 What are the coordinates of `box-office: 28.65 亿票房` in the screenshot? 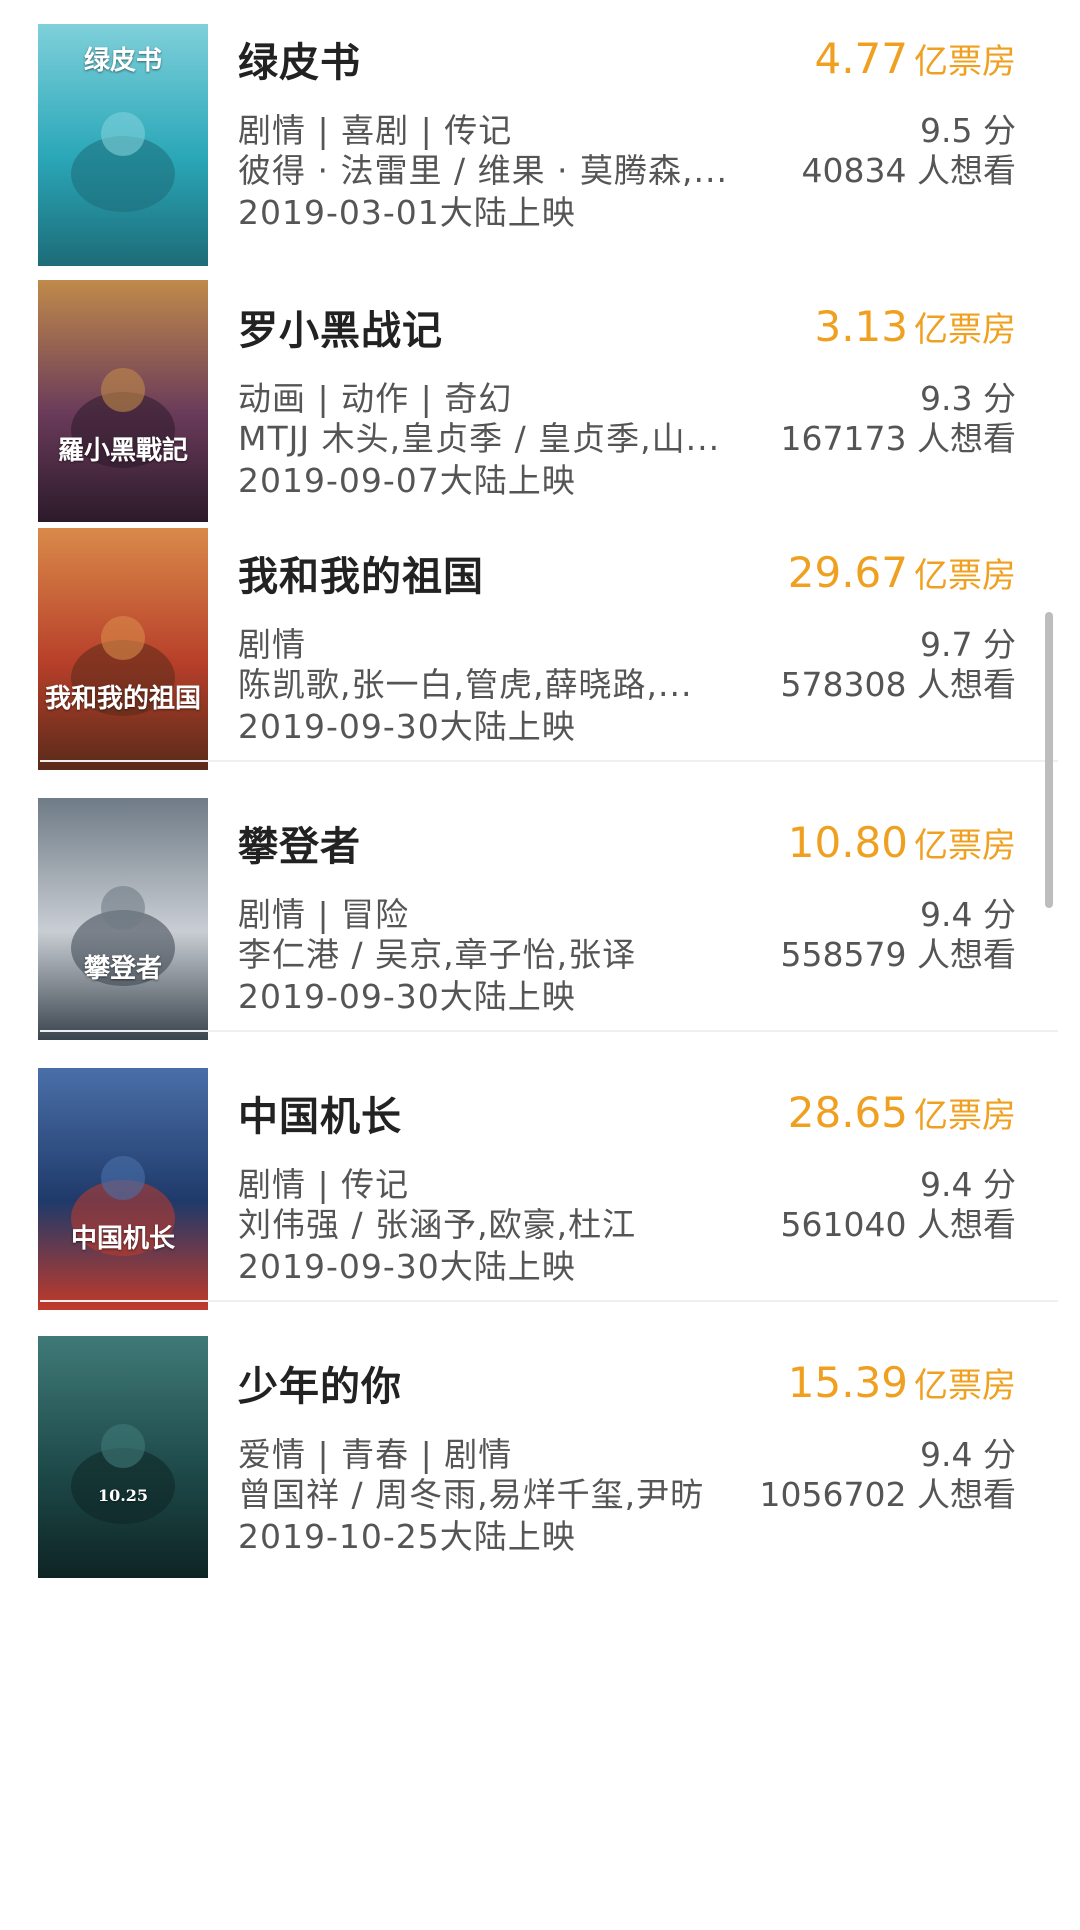 It's located at (902, 1112).